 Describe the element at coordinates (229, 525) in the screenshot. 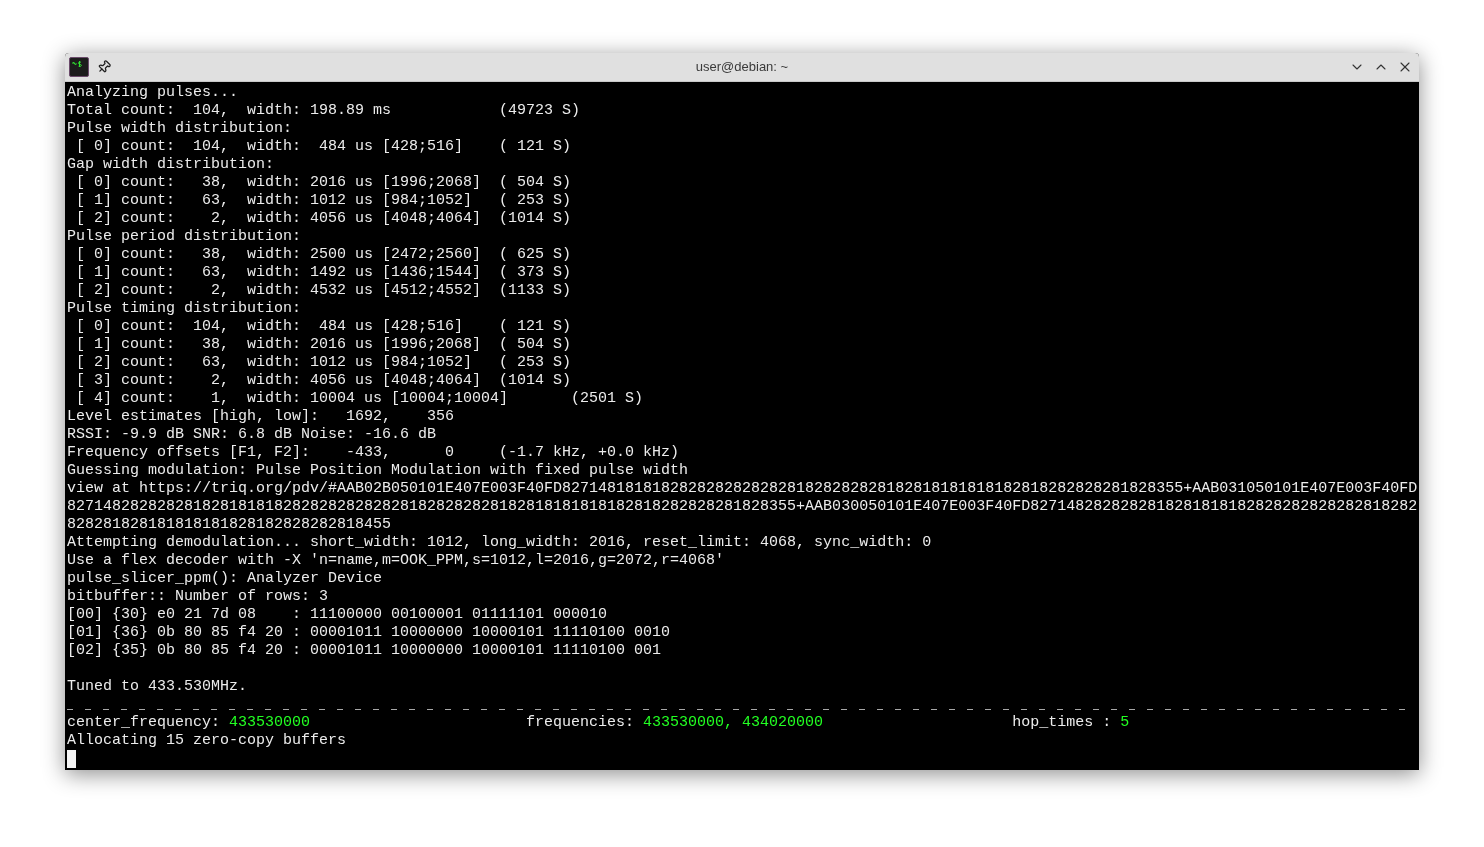

I see `terminal-line: 828281828181818181828182828282818455` at that location.